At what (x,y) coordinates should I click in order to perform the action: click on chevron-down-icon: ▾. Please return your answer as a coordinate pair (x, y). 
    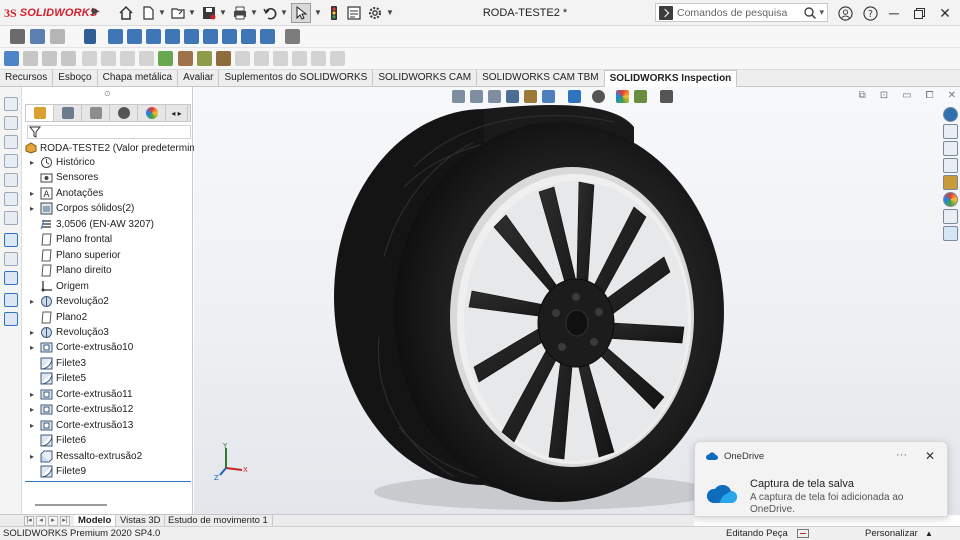
    Looking at the image, I should click on (821, 12).